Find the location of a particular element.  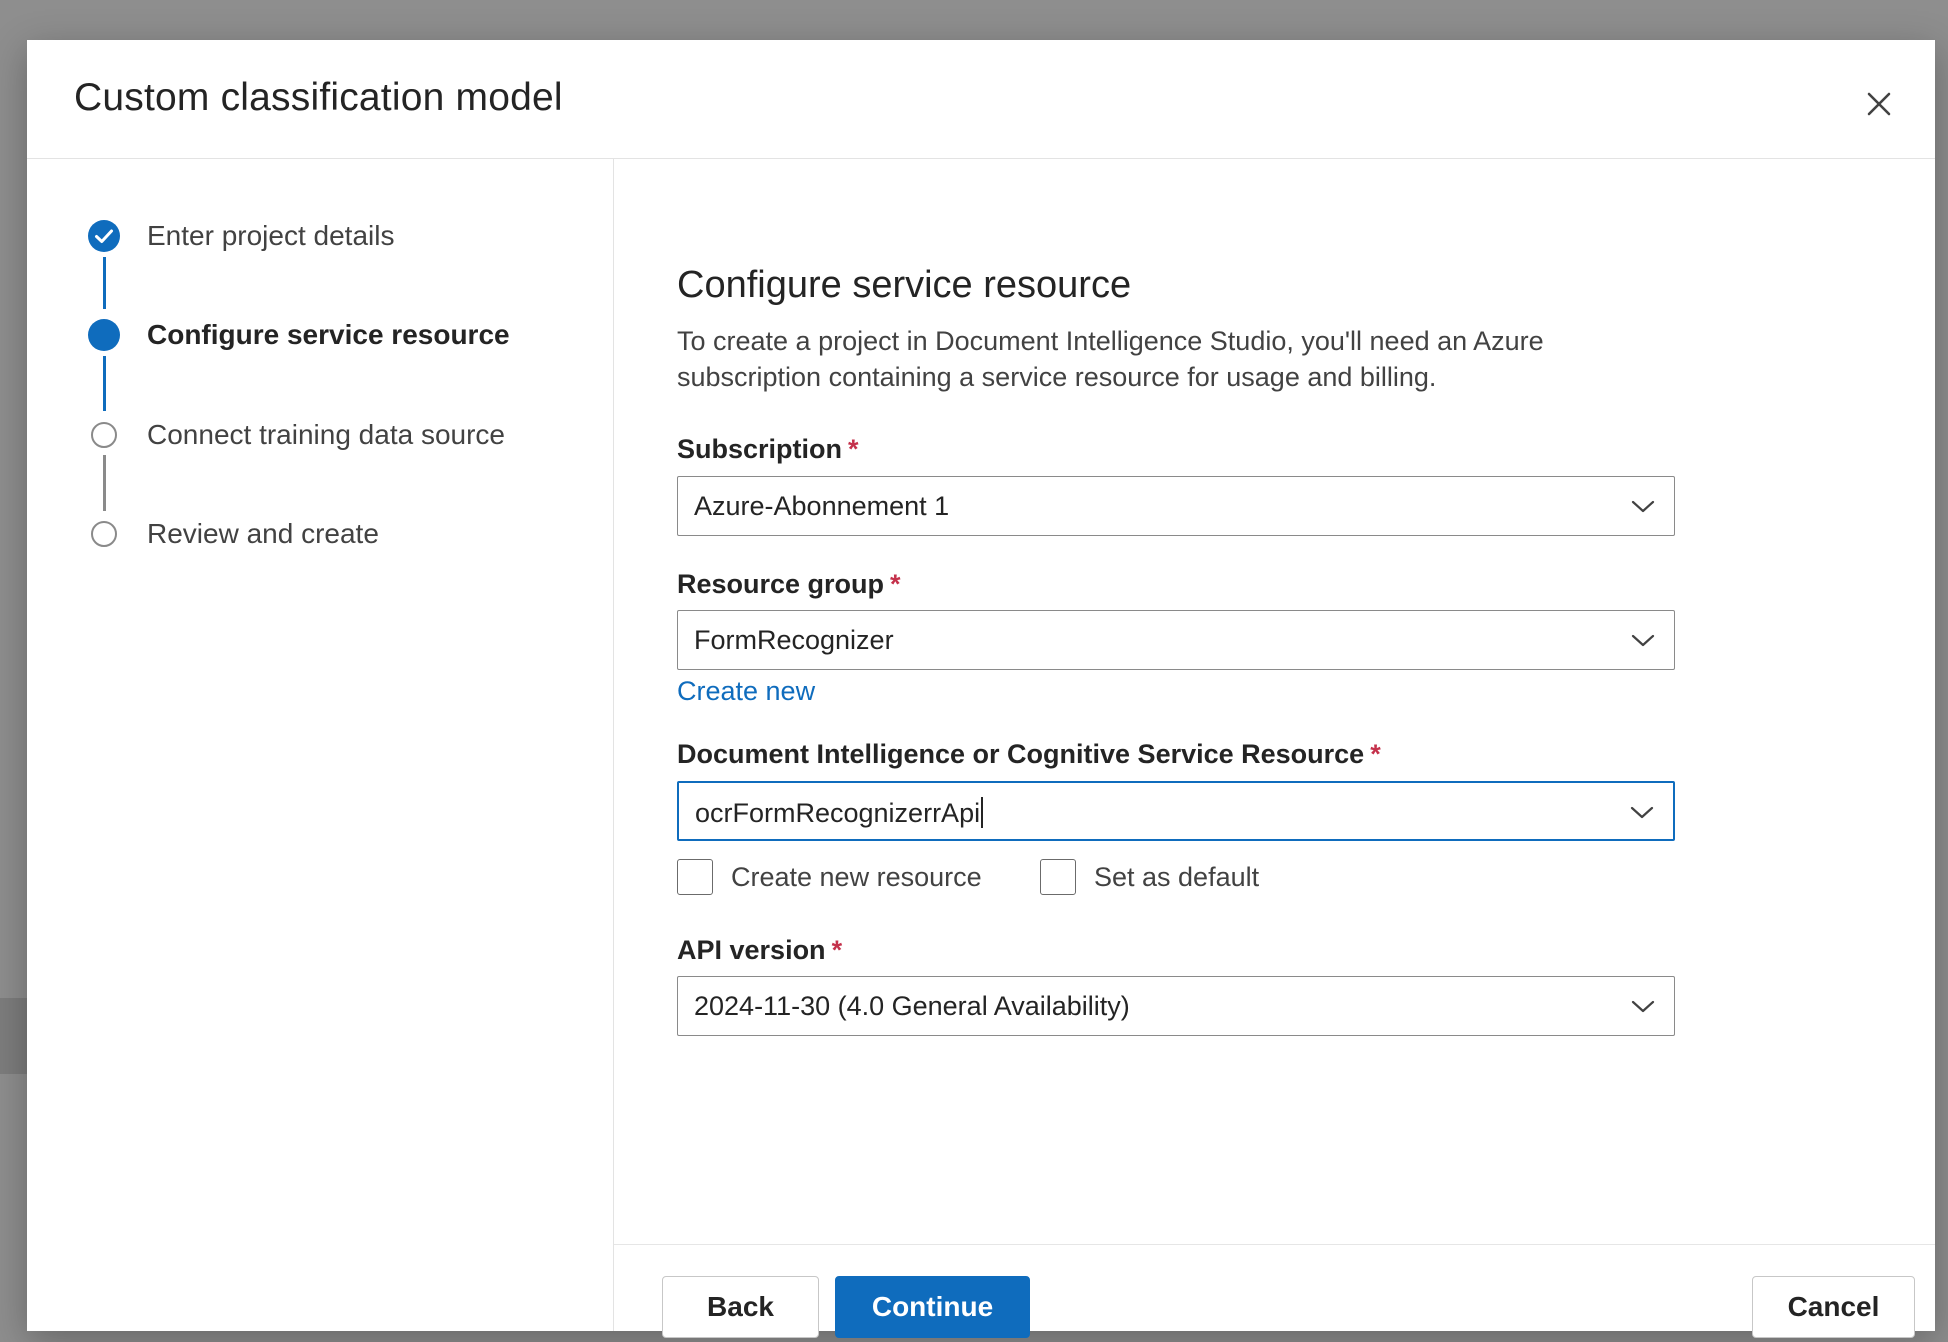

resource-value-text: ocrFormRecognizerrApi is located at coordinates (838, 813).